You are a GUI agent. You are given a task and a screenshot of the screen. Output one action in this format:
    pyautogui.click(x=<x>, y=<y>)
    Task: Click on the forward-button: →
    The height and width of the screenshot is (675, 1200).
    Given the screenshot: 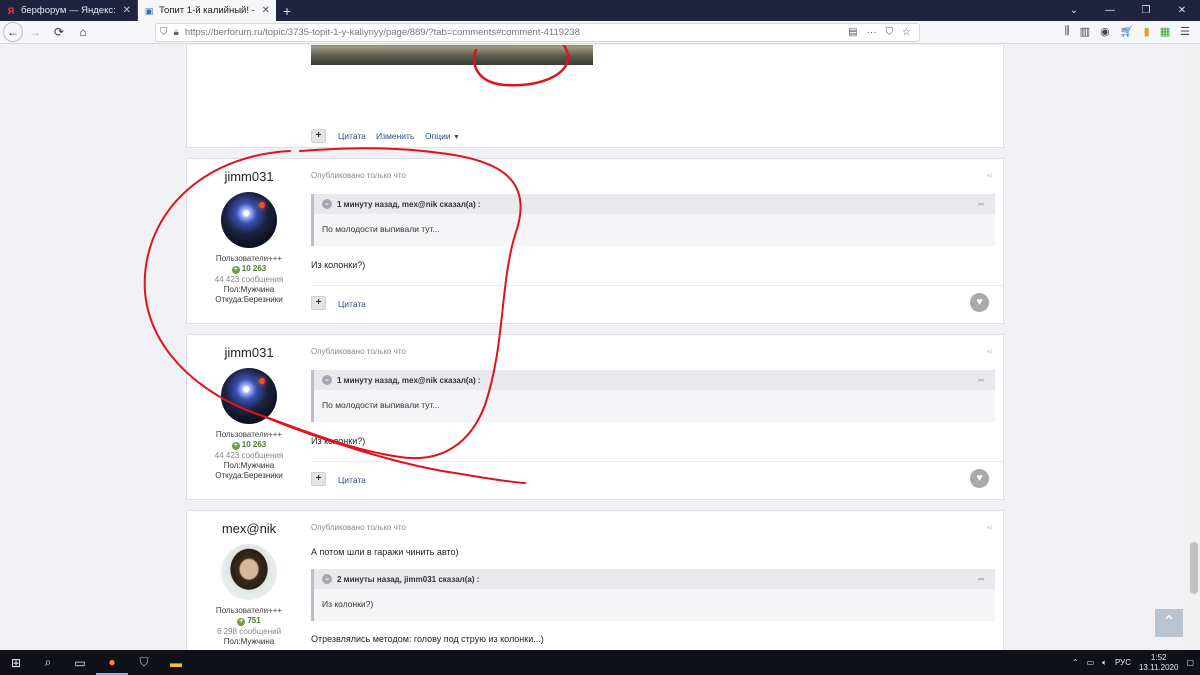 What is the action you would take?
    pyautogui.click(x=35, y=32)
    